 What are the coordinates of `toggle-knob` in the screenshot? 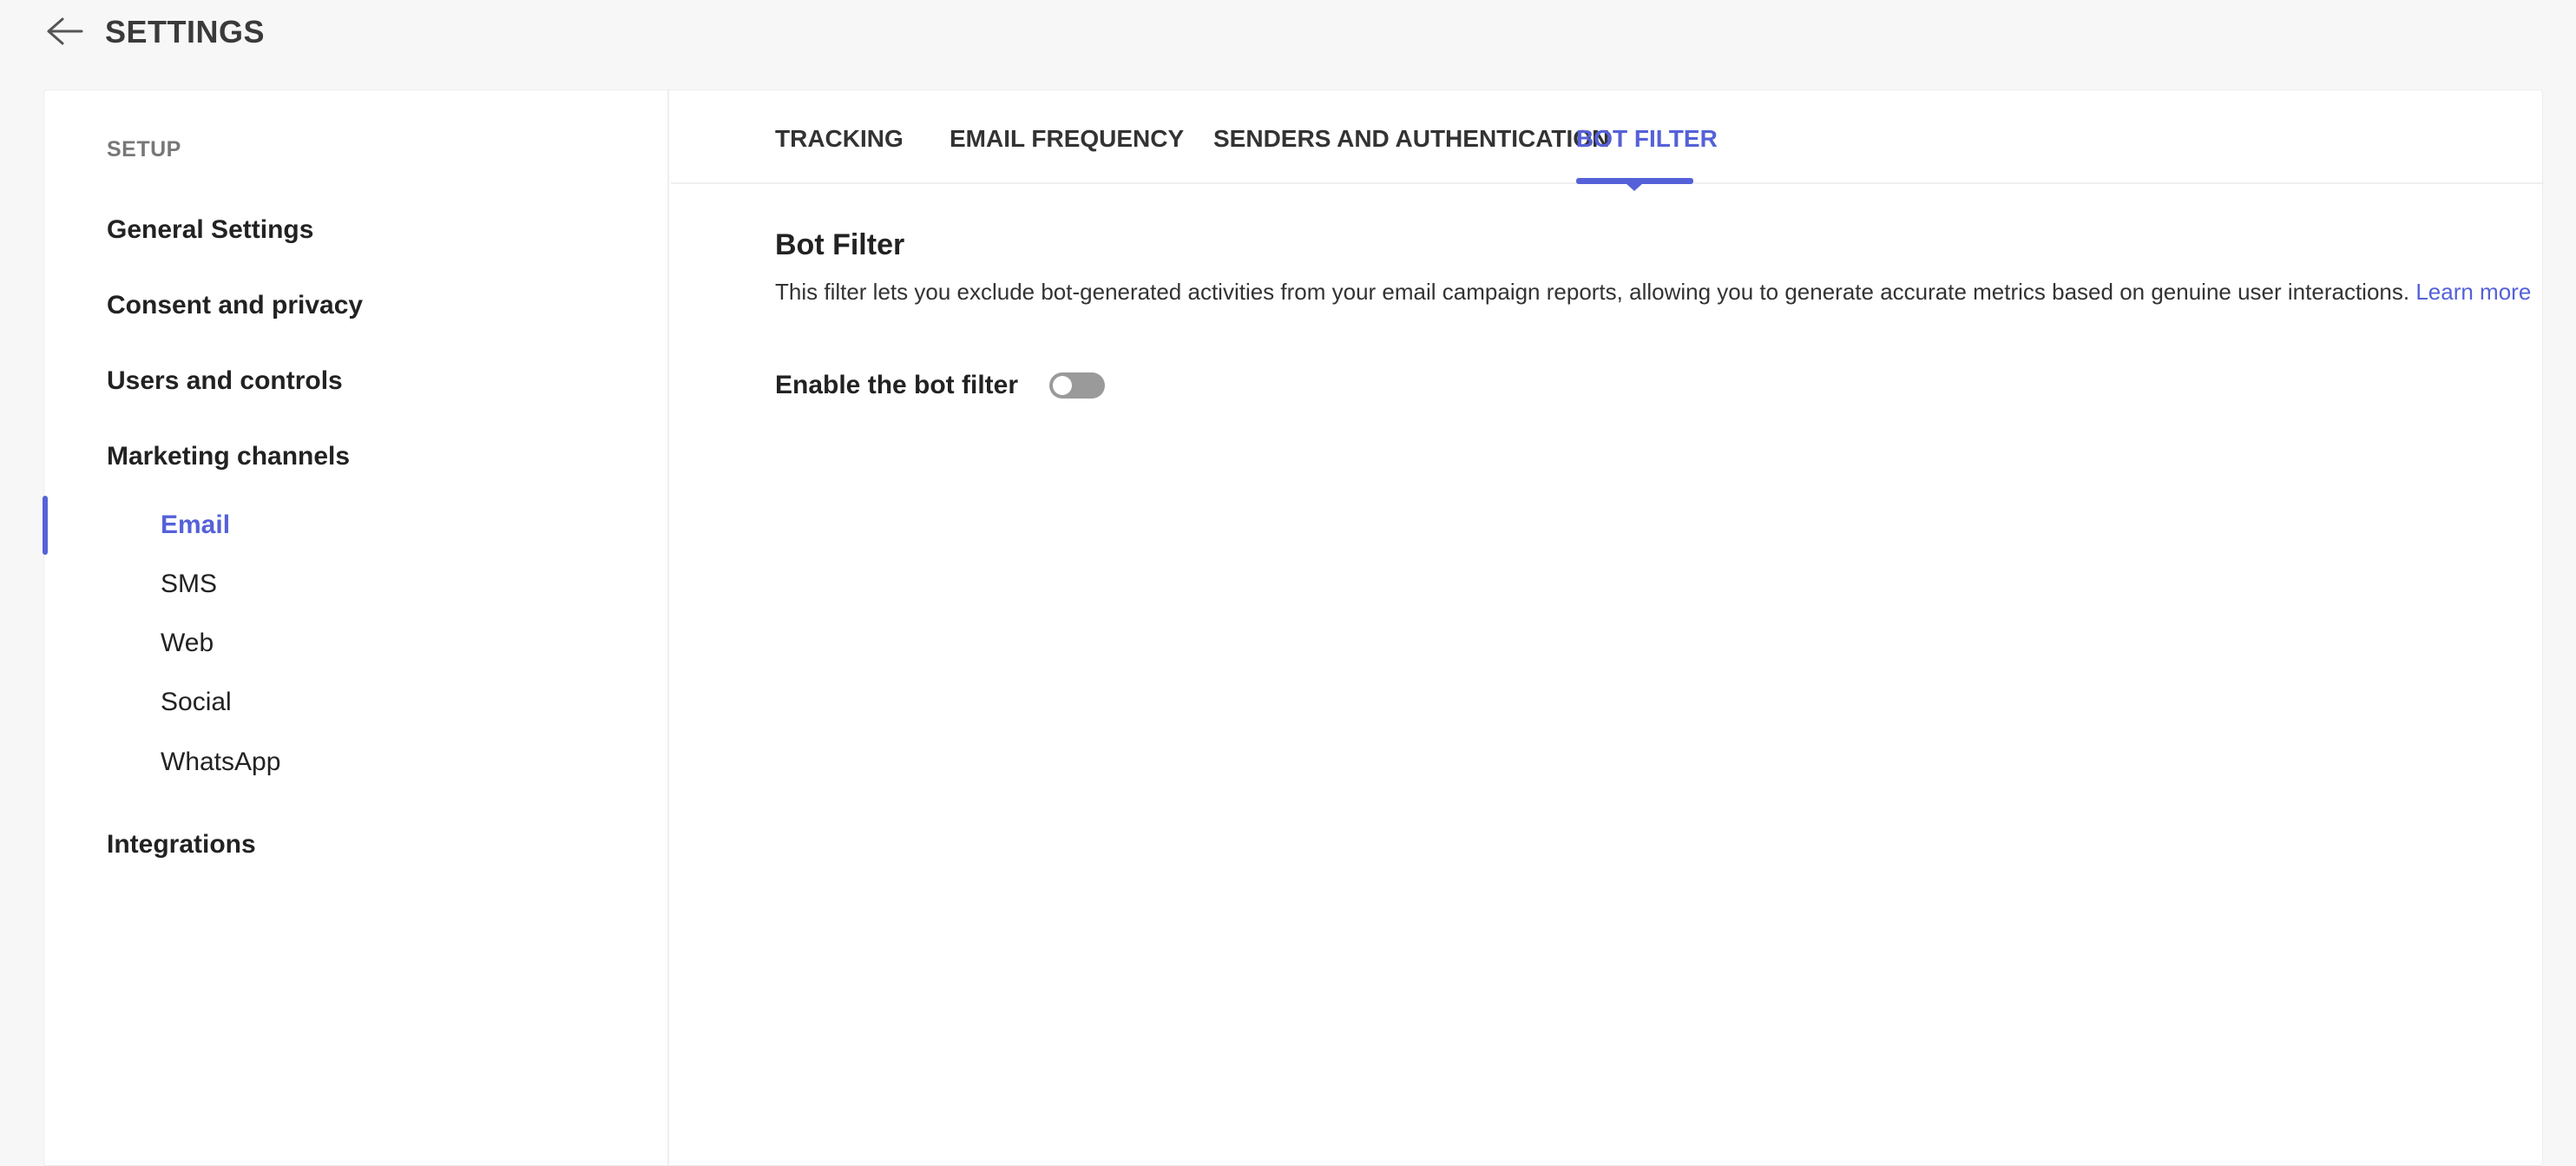 It's located at (1063, 385).